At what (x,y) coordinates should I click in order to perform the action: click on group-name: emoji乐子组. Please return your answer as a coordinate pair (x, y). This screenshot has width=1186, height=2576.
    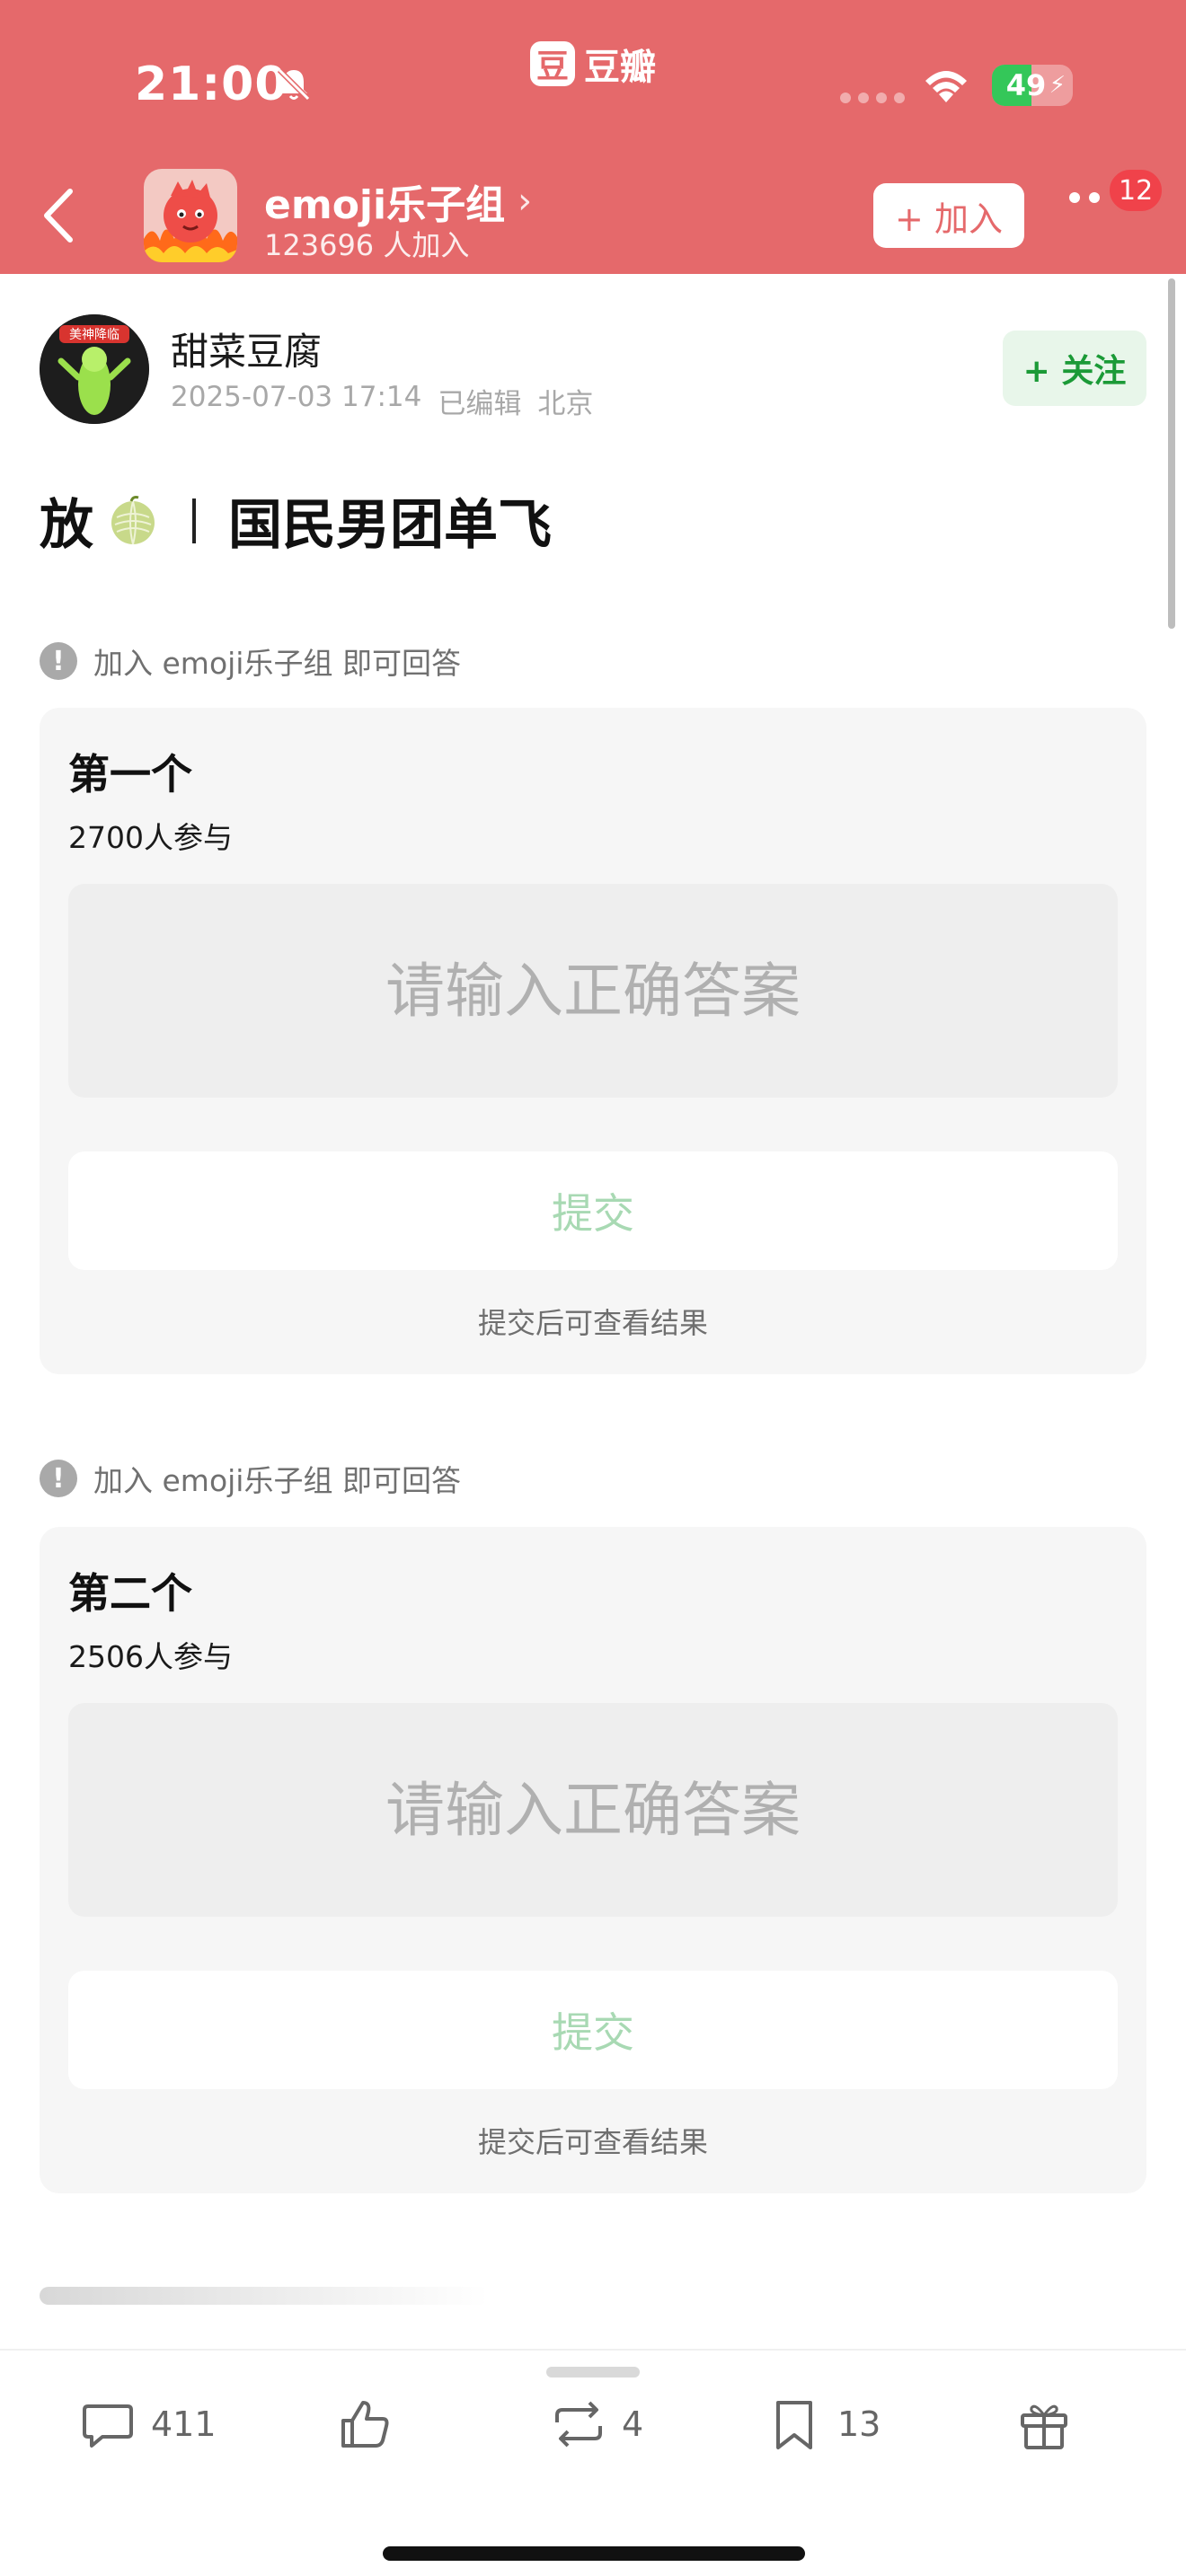
    Looking at the image, I should click on (385, 205).